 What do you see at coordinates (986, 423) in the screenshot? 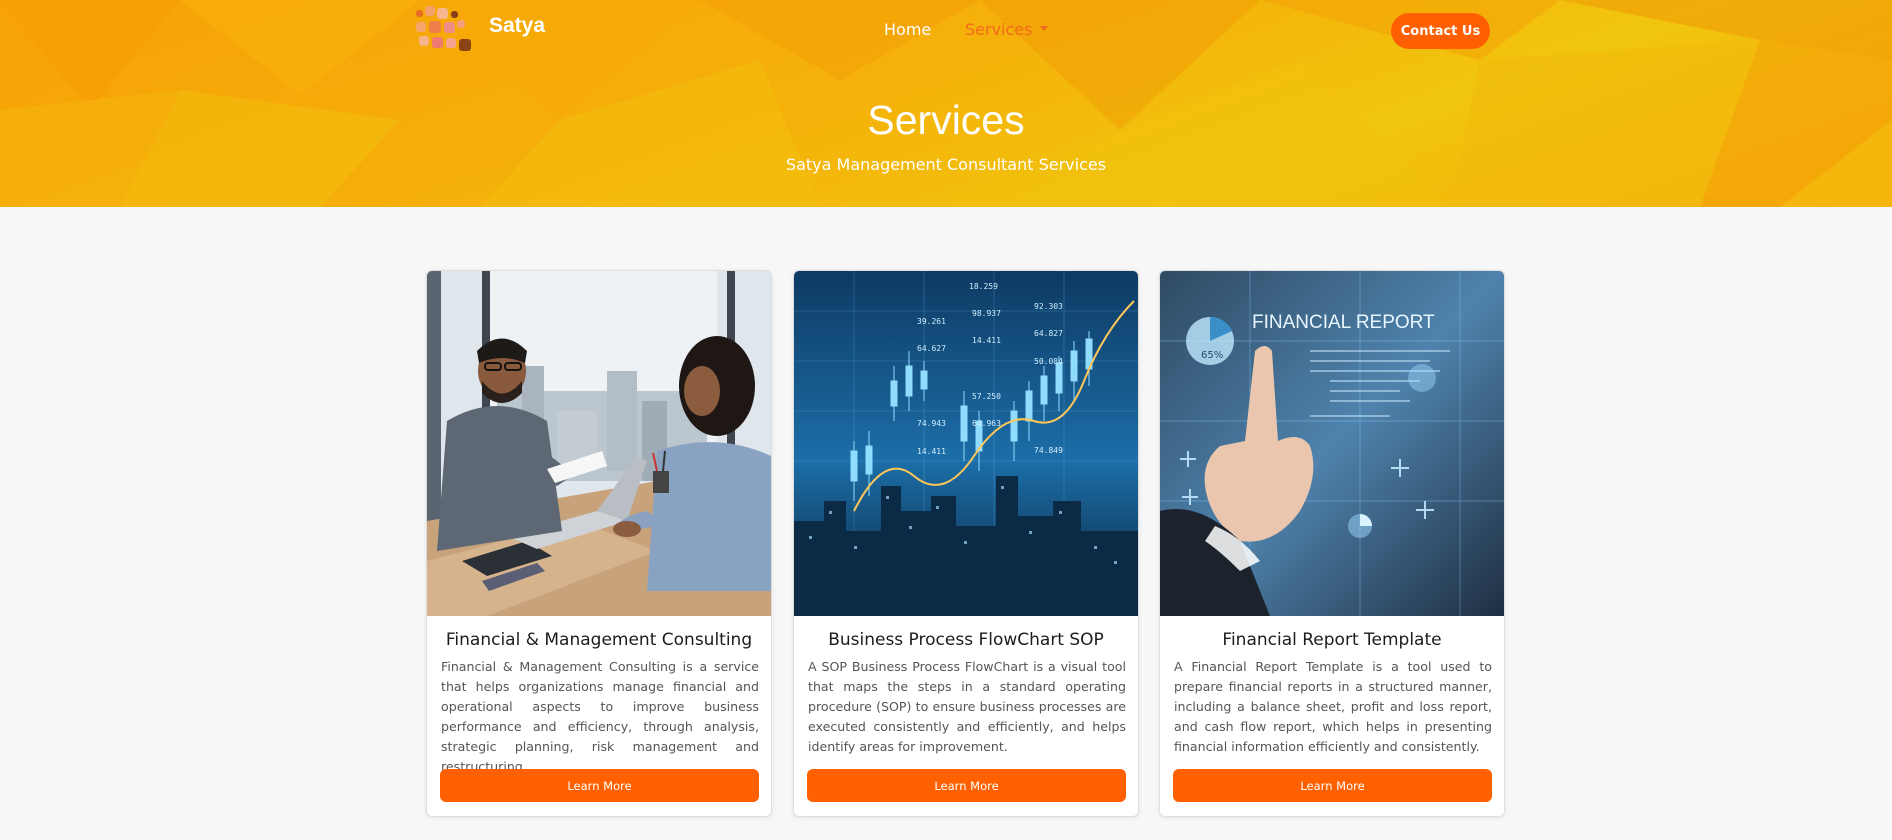
I see `chart-number: 64.963` at bounding box center [986, 423].